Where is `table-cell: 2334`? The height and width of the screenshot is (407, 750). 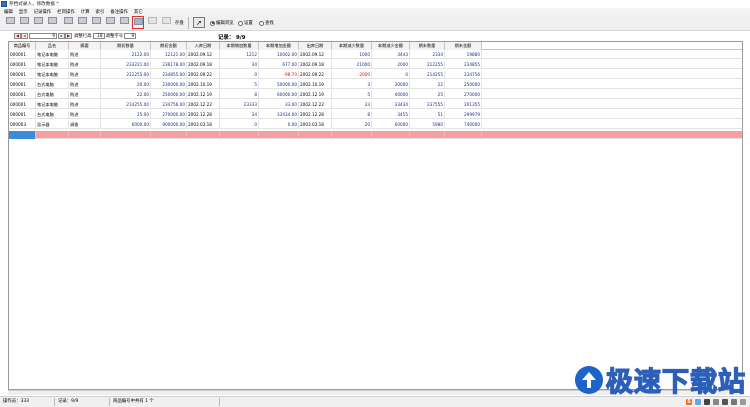 table-cell: 2334 is located at coordinates (427, 55).